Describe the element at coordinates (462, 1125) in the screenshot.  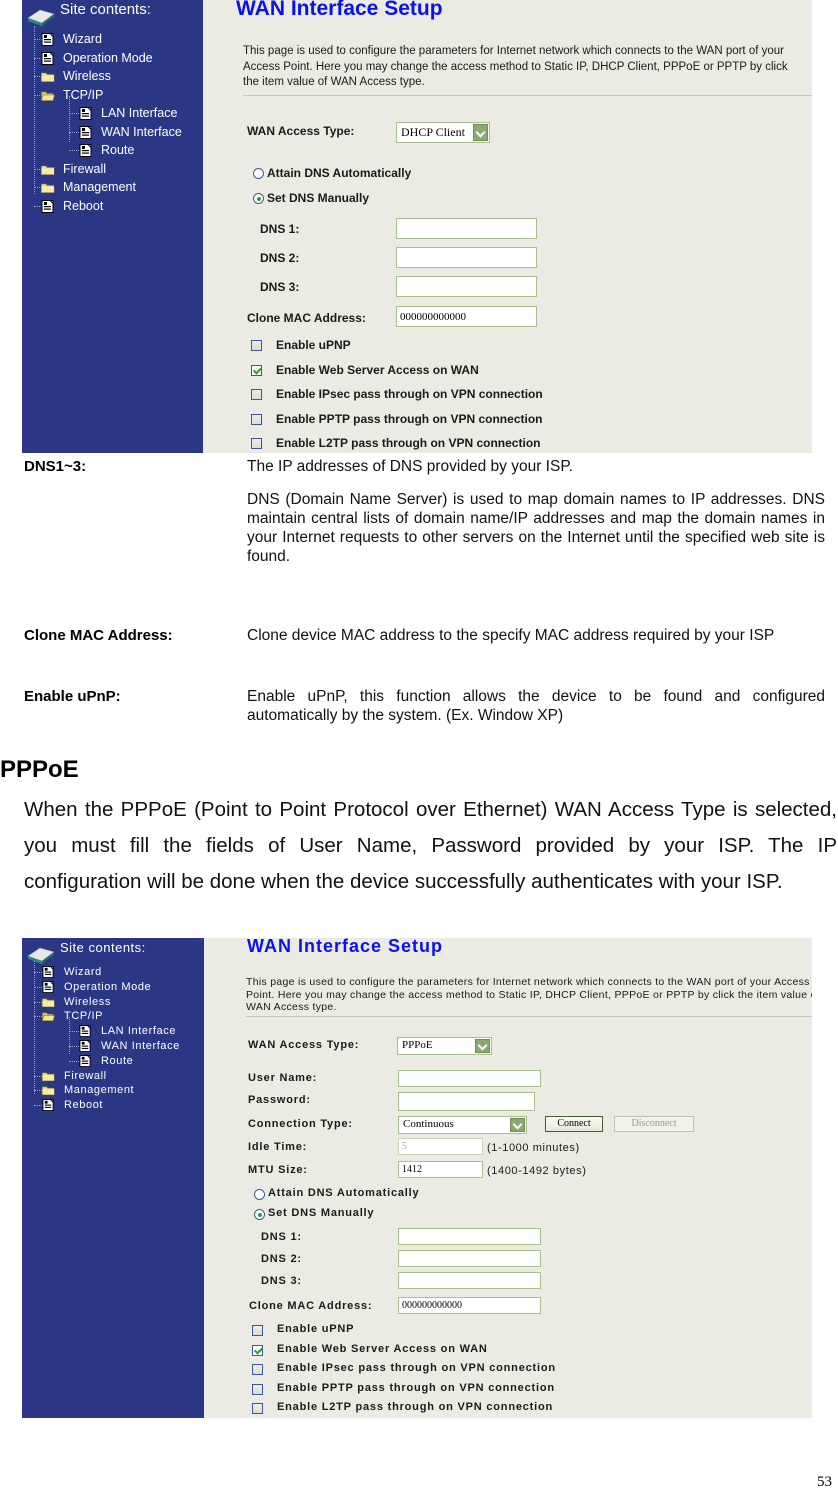
I see `connection-type-select: Continuous` at that location.